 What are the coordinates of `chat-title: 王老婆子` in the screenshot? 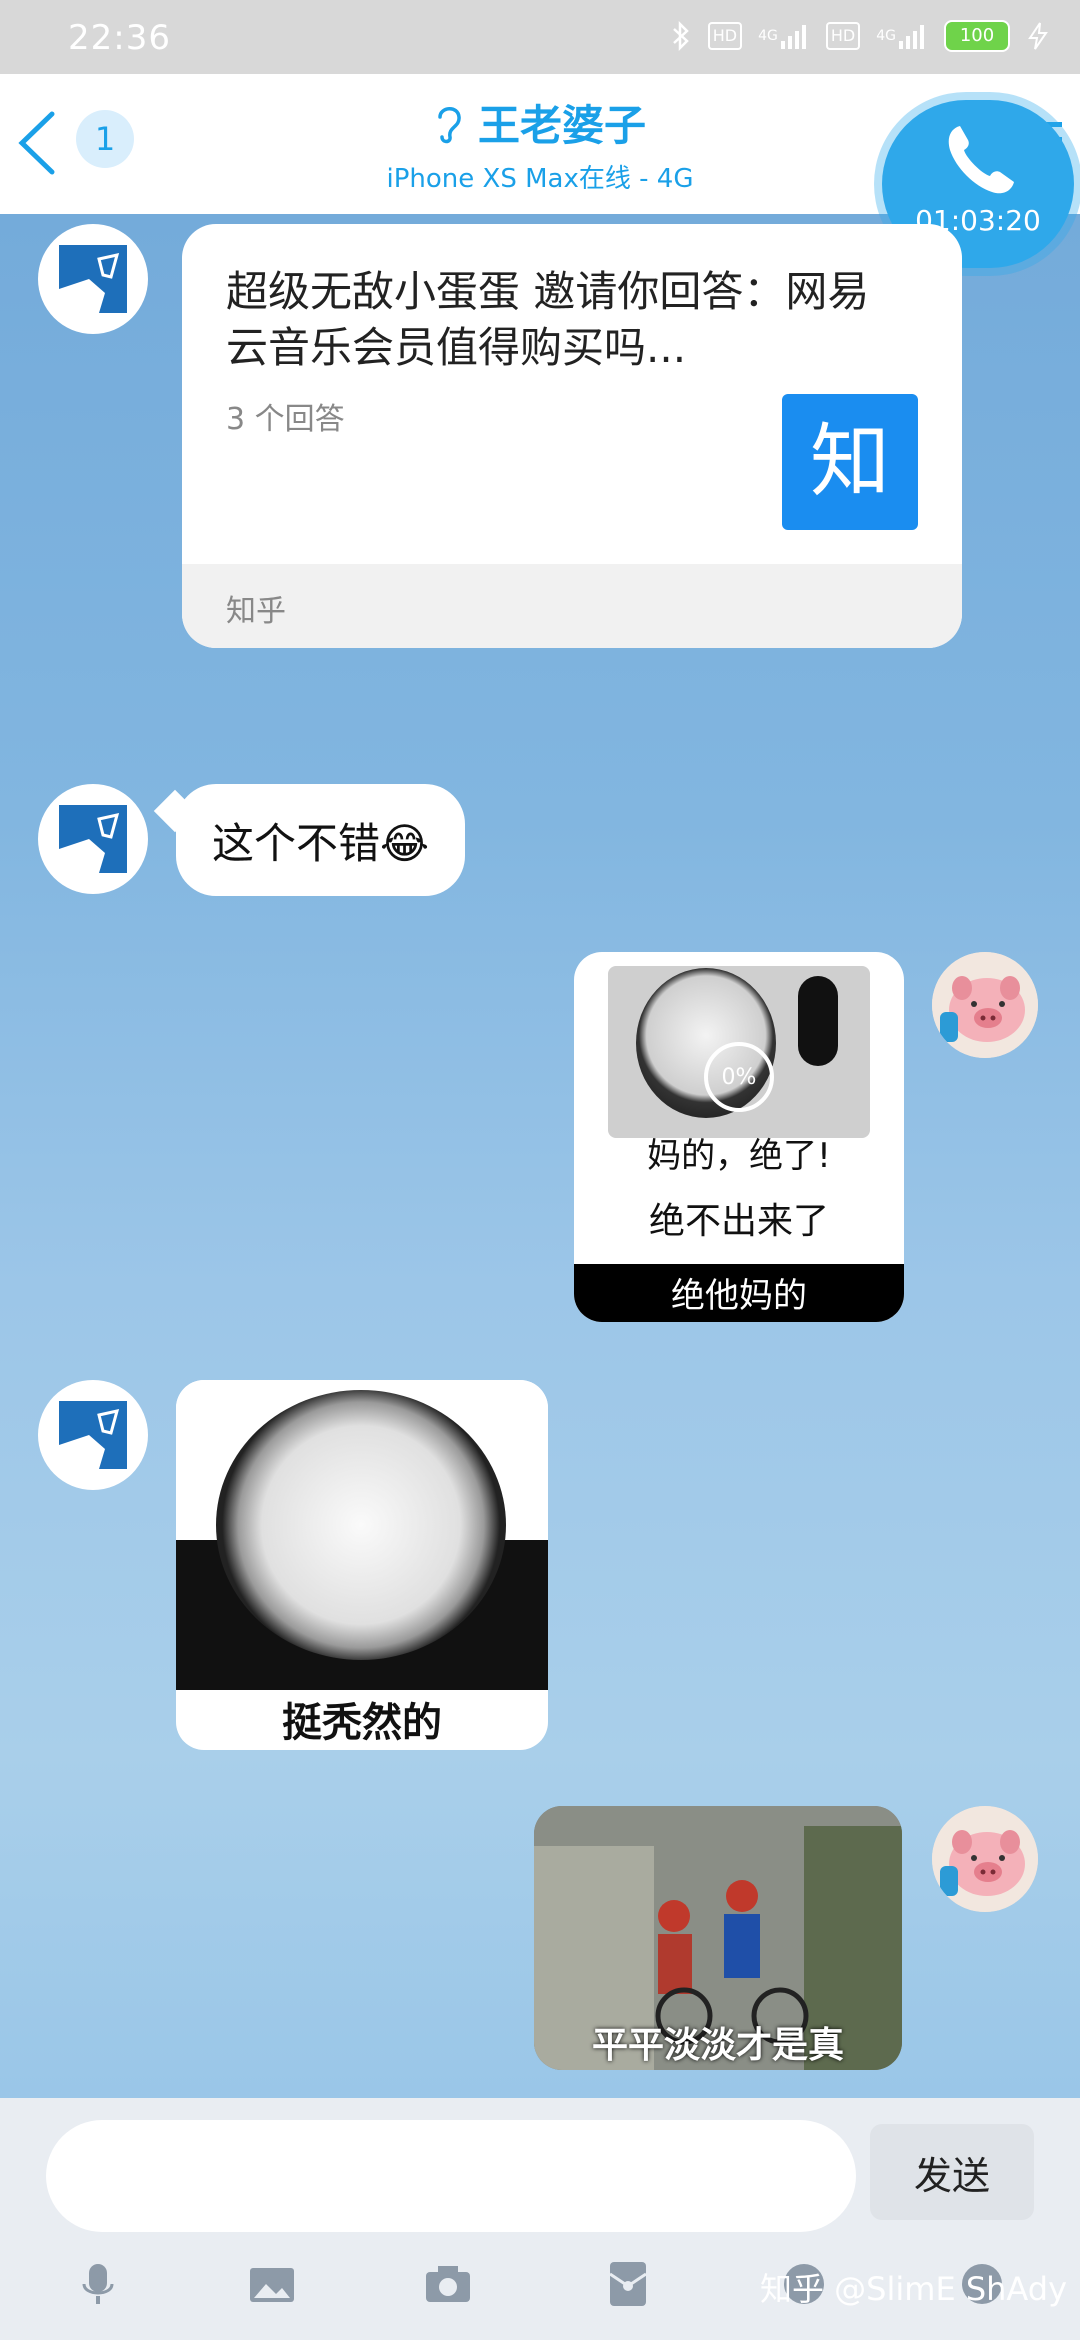 It's located at (540, 122).